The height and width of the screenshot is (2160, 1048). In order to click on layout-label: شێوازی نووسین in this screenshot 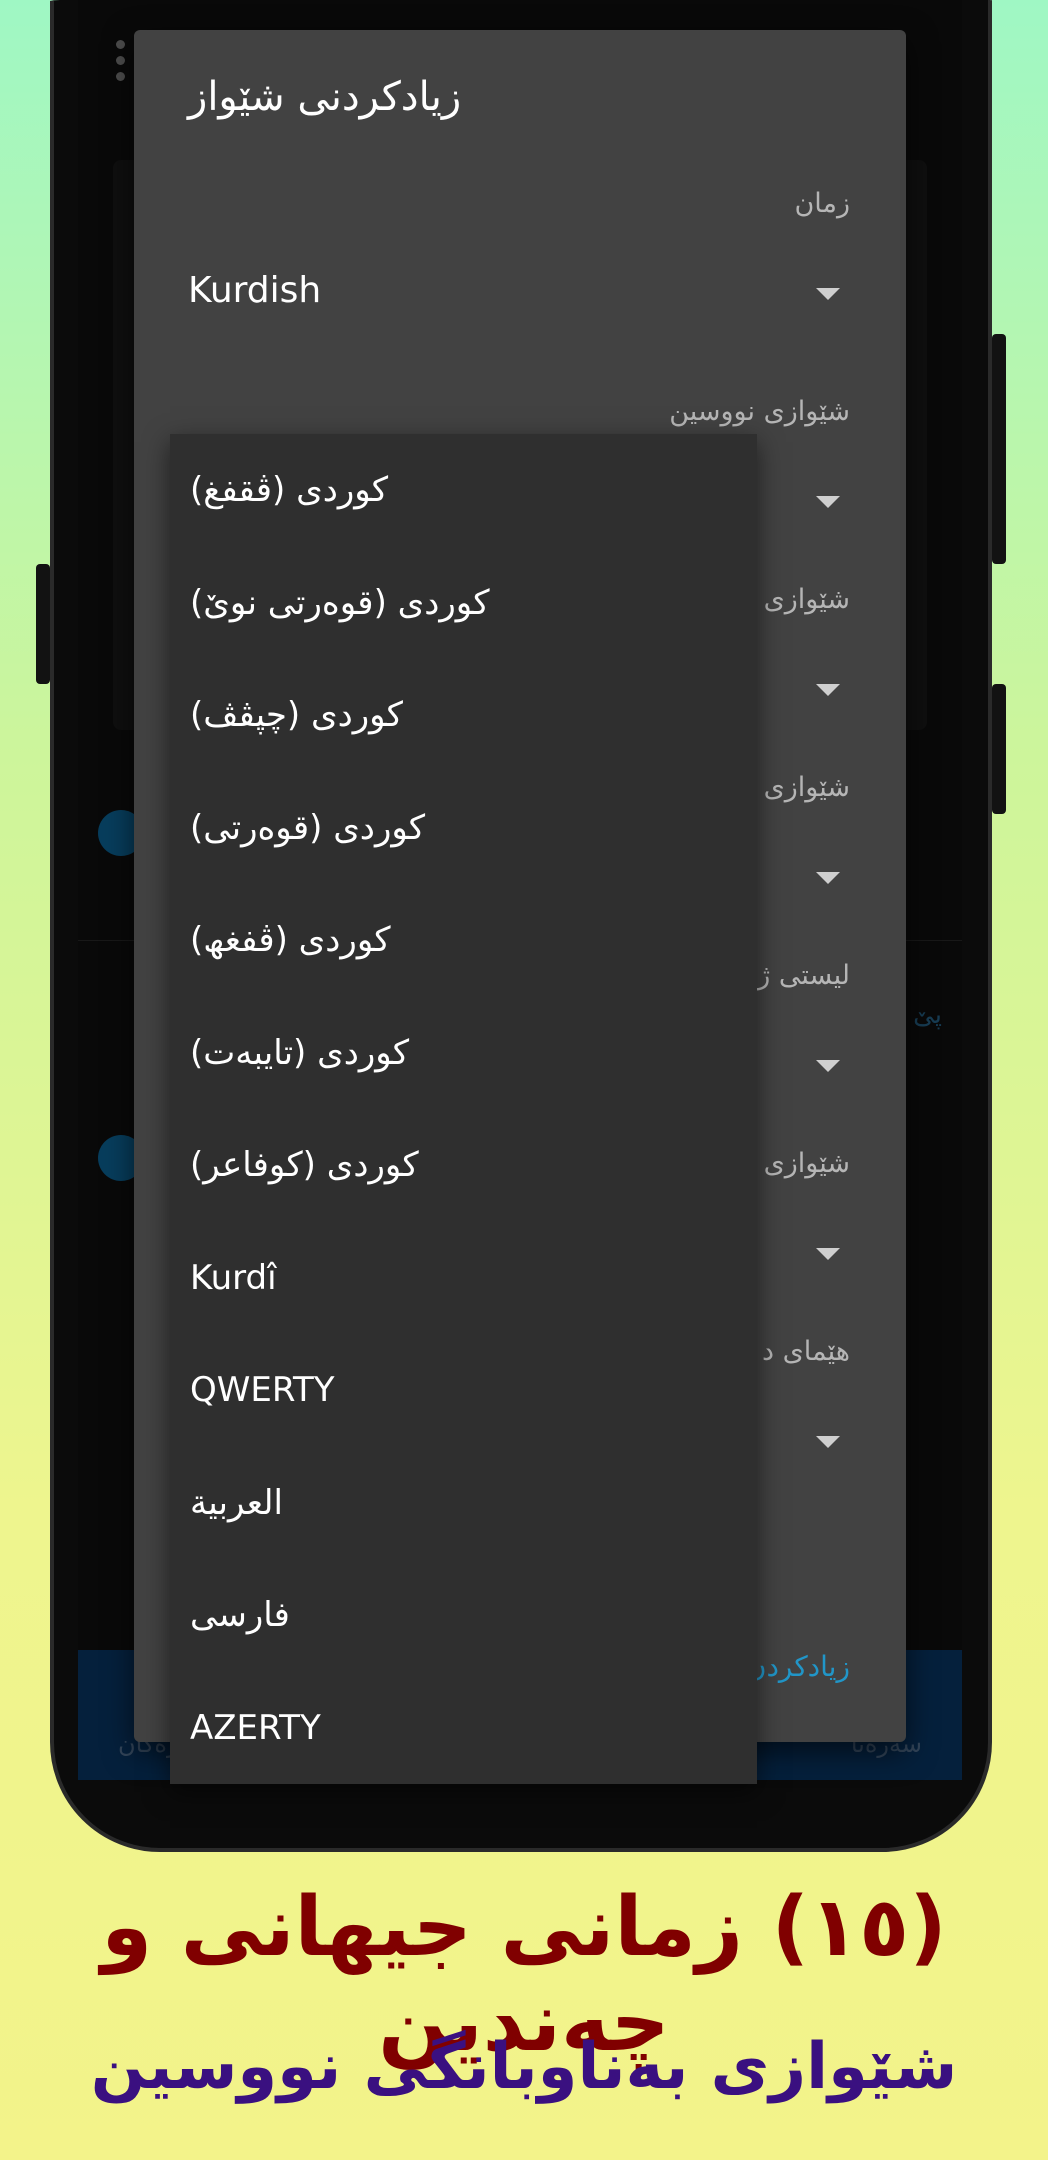, I will do `click(759, 411)`.